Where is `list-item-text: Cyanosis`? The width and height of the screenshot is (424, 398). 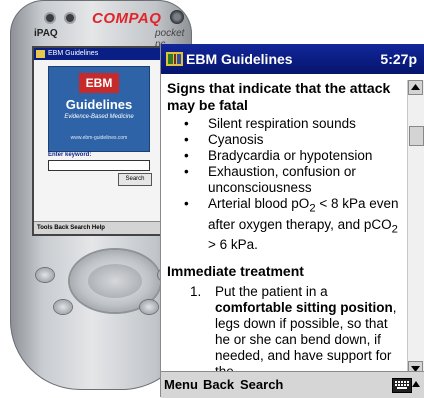 list-item-text: Cyanosis is located at coordinates (236, 139).